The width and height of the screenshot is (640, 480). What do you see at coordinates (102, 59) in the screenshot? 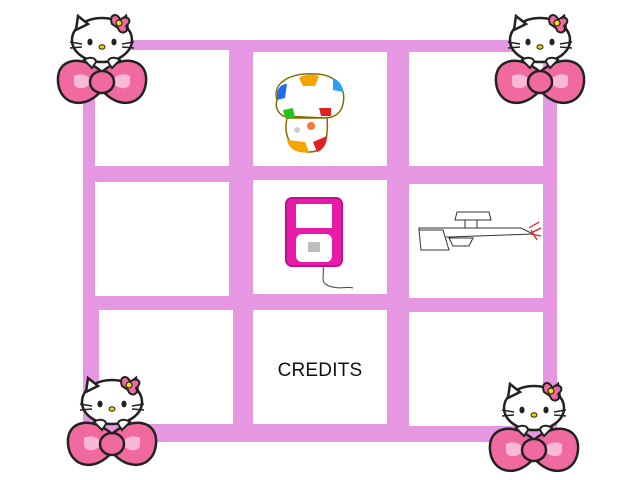
I see `hello-kitty-bow-icon-top-left` at bounding box center [102, 59].